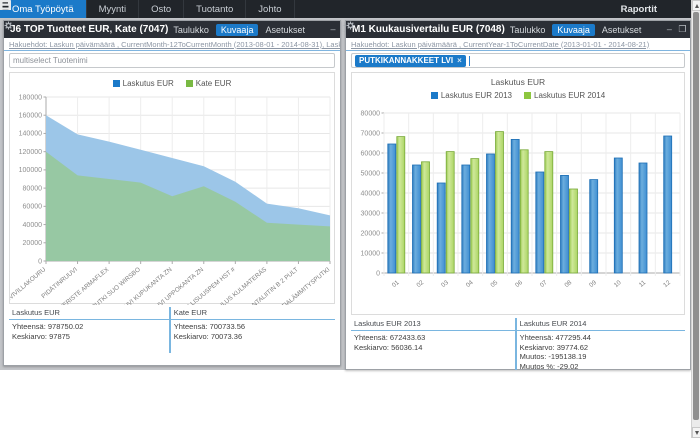 The height and width of the screenshot is (438, 700). What do you see at coordinates (428, 29) in the screenshot?
I see `widget-title: M1 Kuukausivertailu EUR (7048)` at bounding box center [428, 29].